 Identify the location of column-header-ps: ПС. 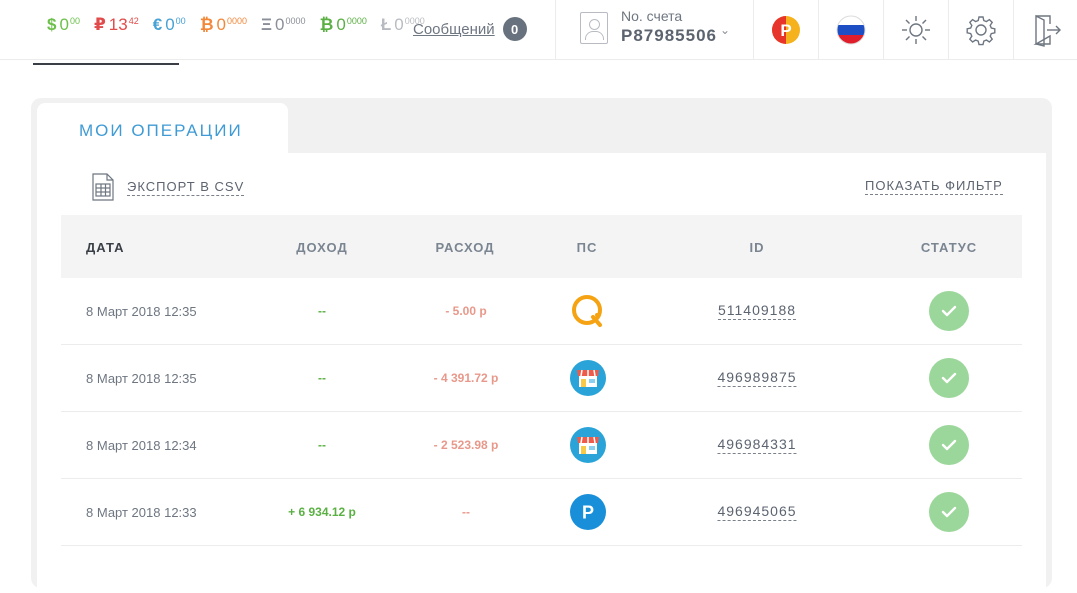
(587, 247).